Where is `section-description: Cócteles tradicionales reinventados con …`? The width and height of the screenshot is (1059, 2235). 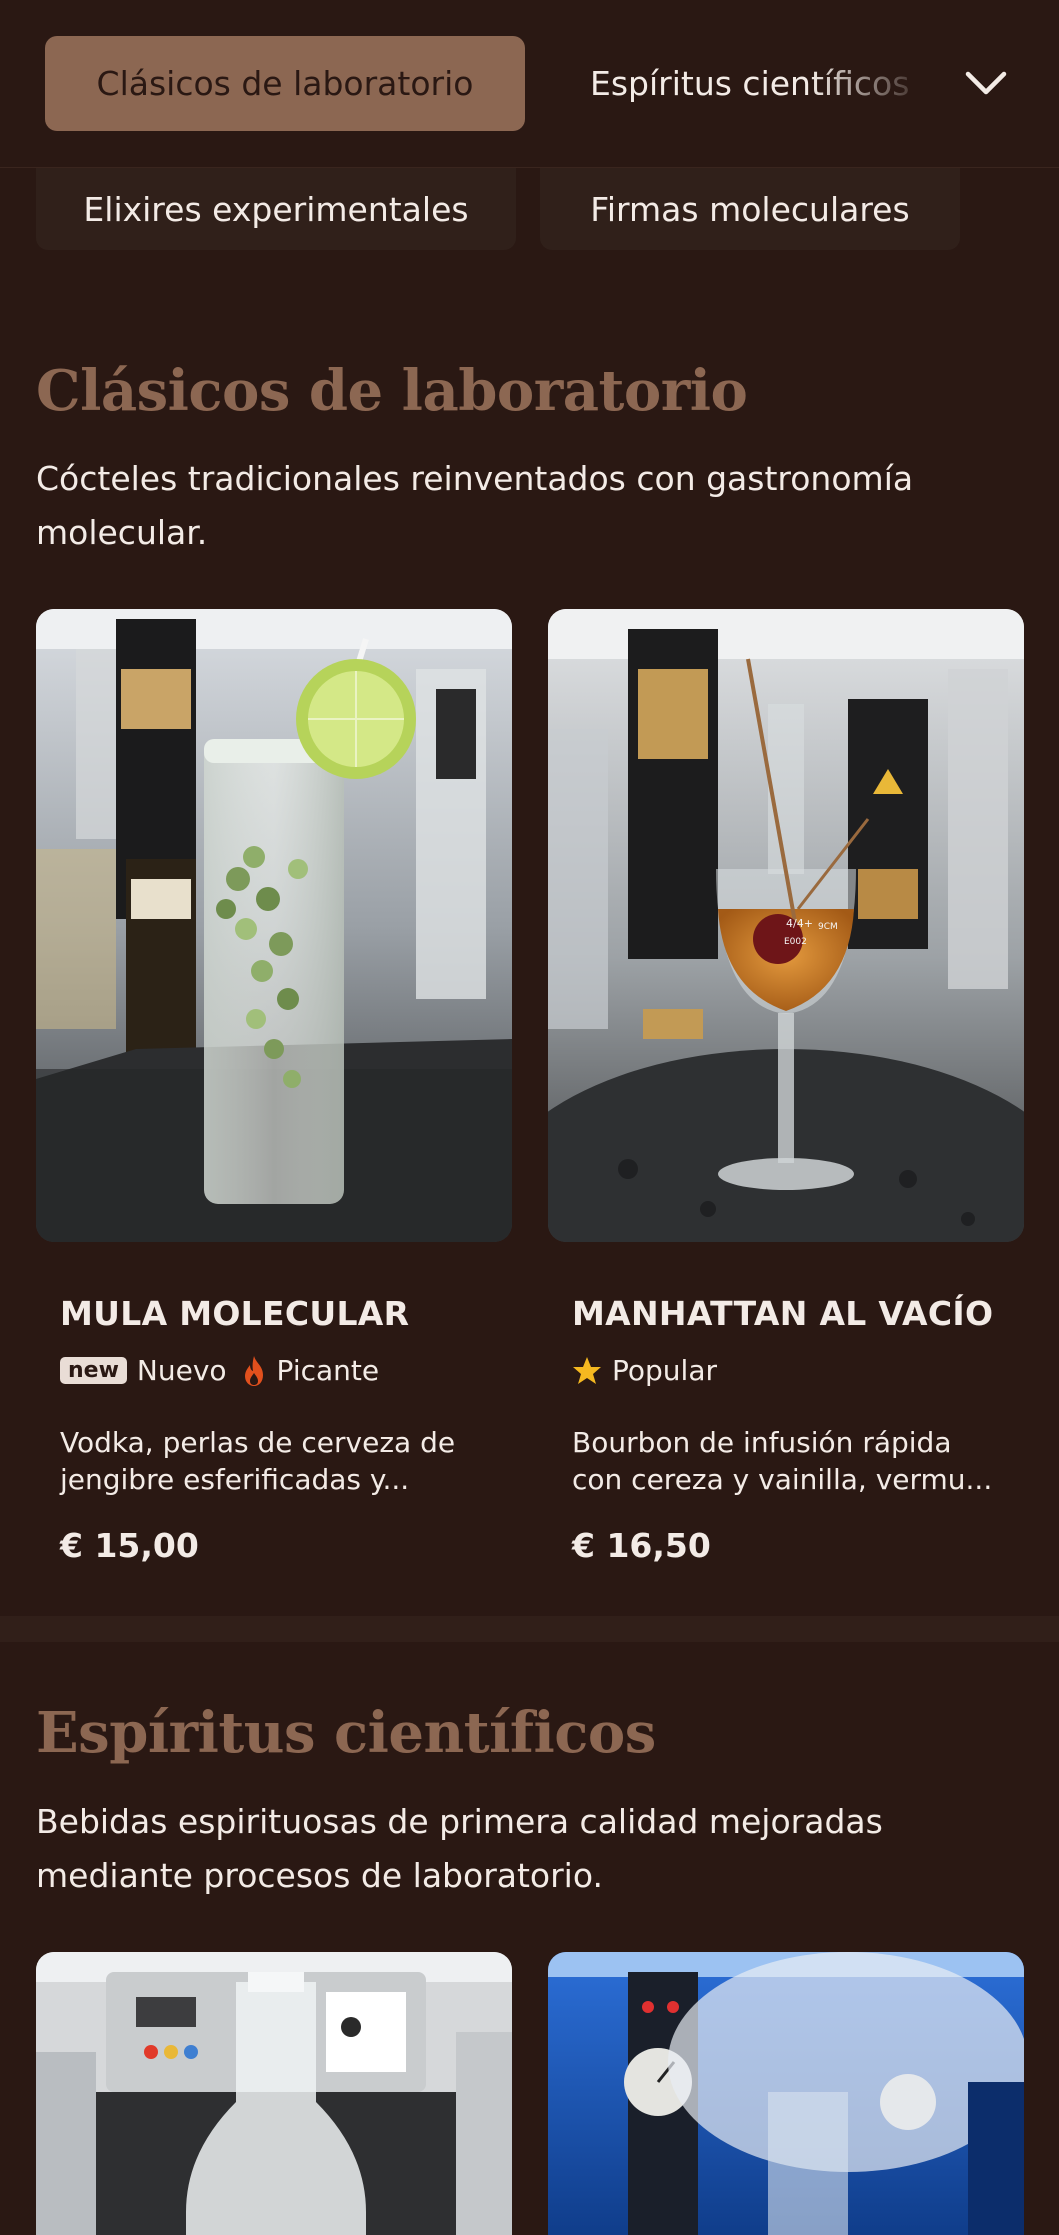
section-description: Cócteles tradicionales reinventados con … is located at coordinates (475, 505).